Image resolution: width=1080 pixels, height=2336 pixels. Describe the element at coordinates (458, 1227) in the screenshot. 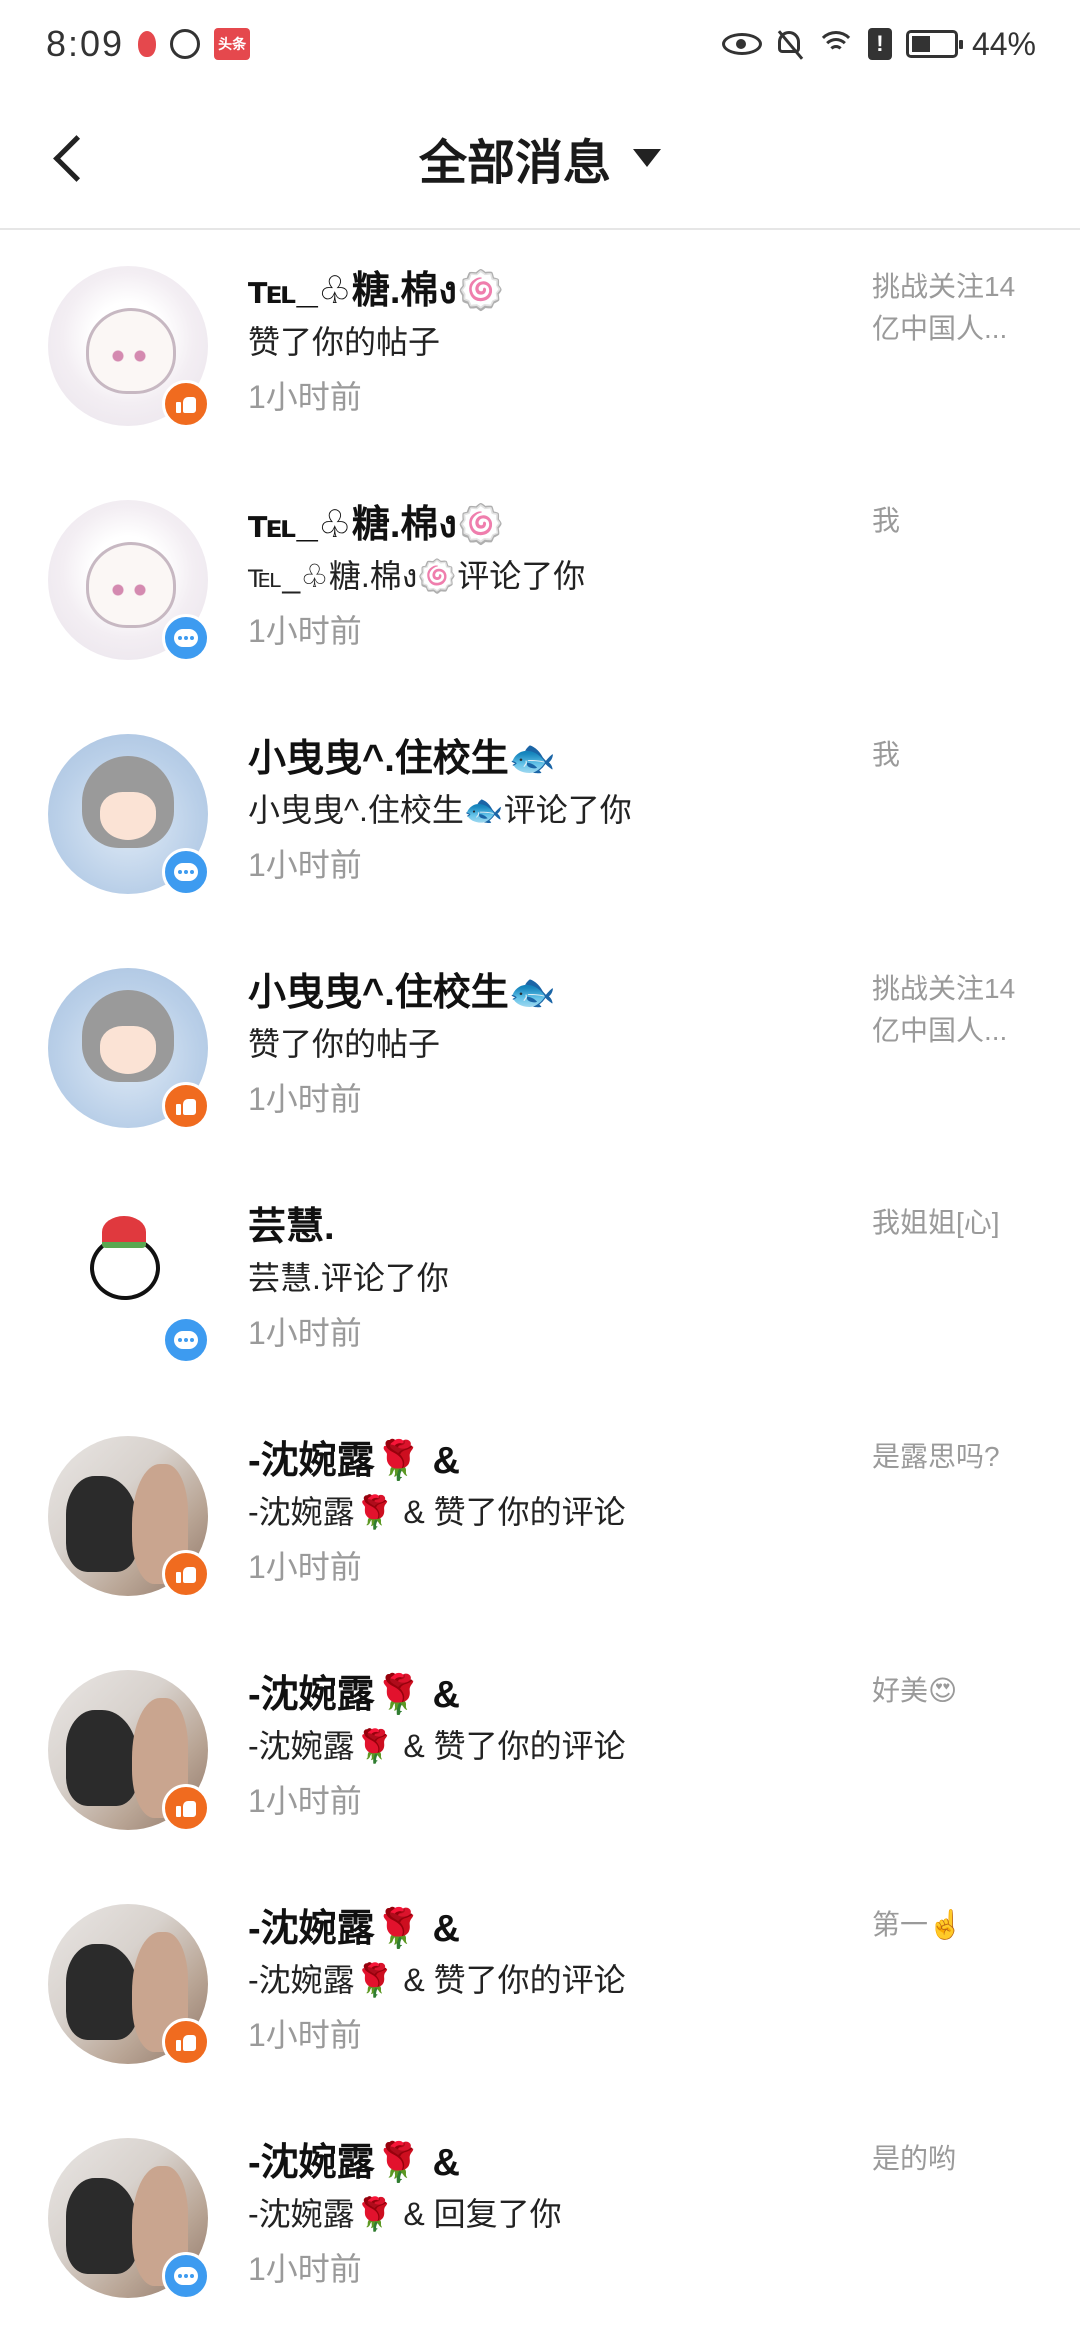

I see `sender-name: 芸慧.` at that location.